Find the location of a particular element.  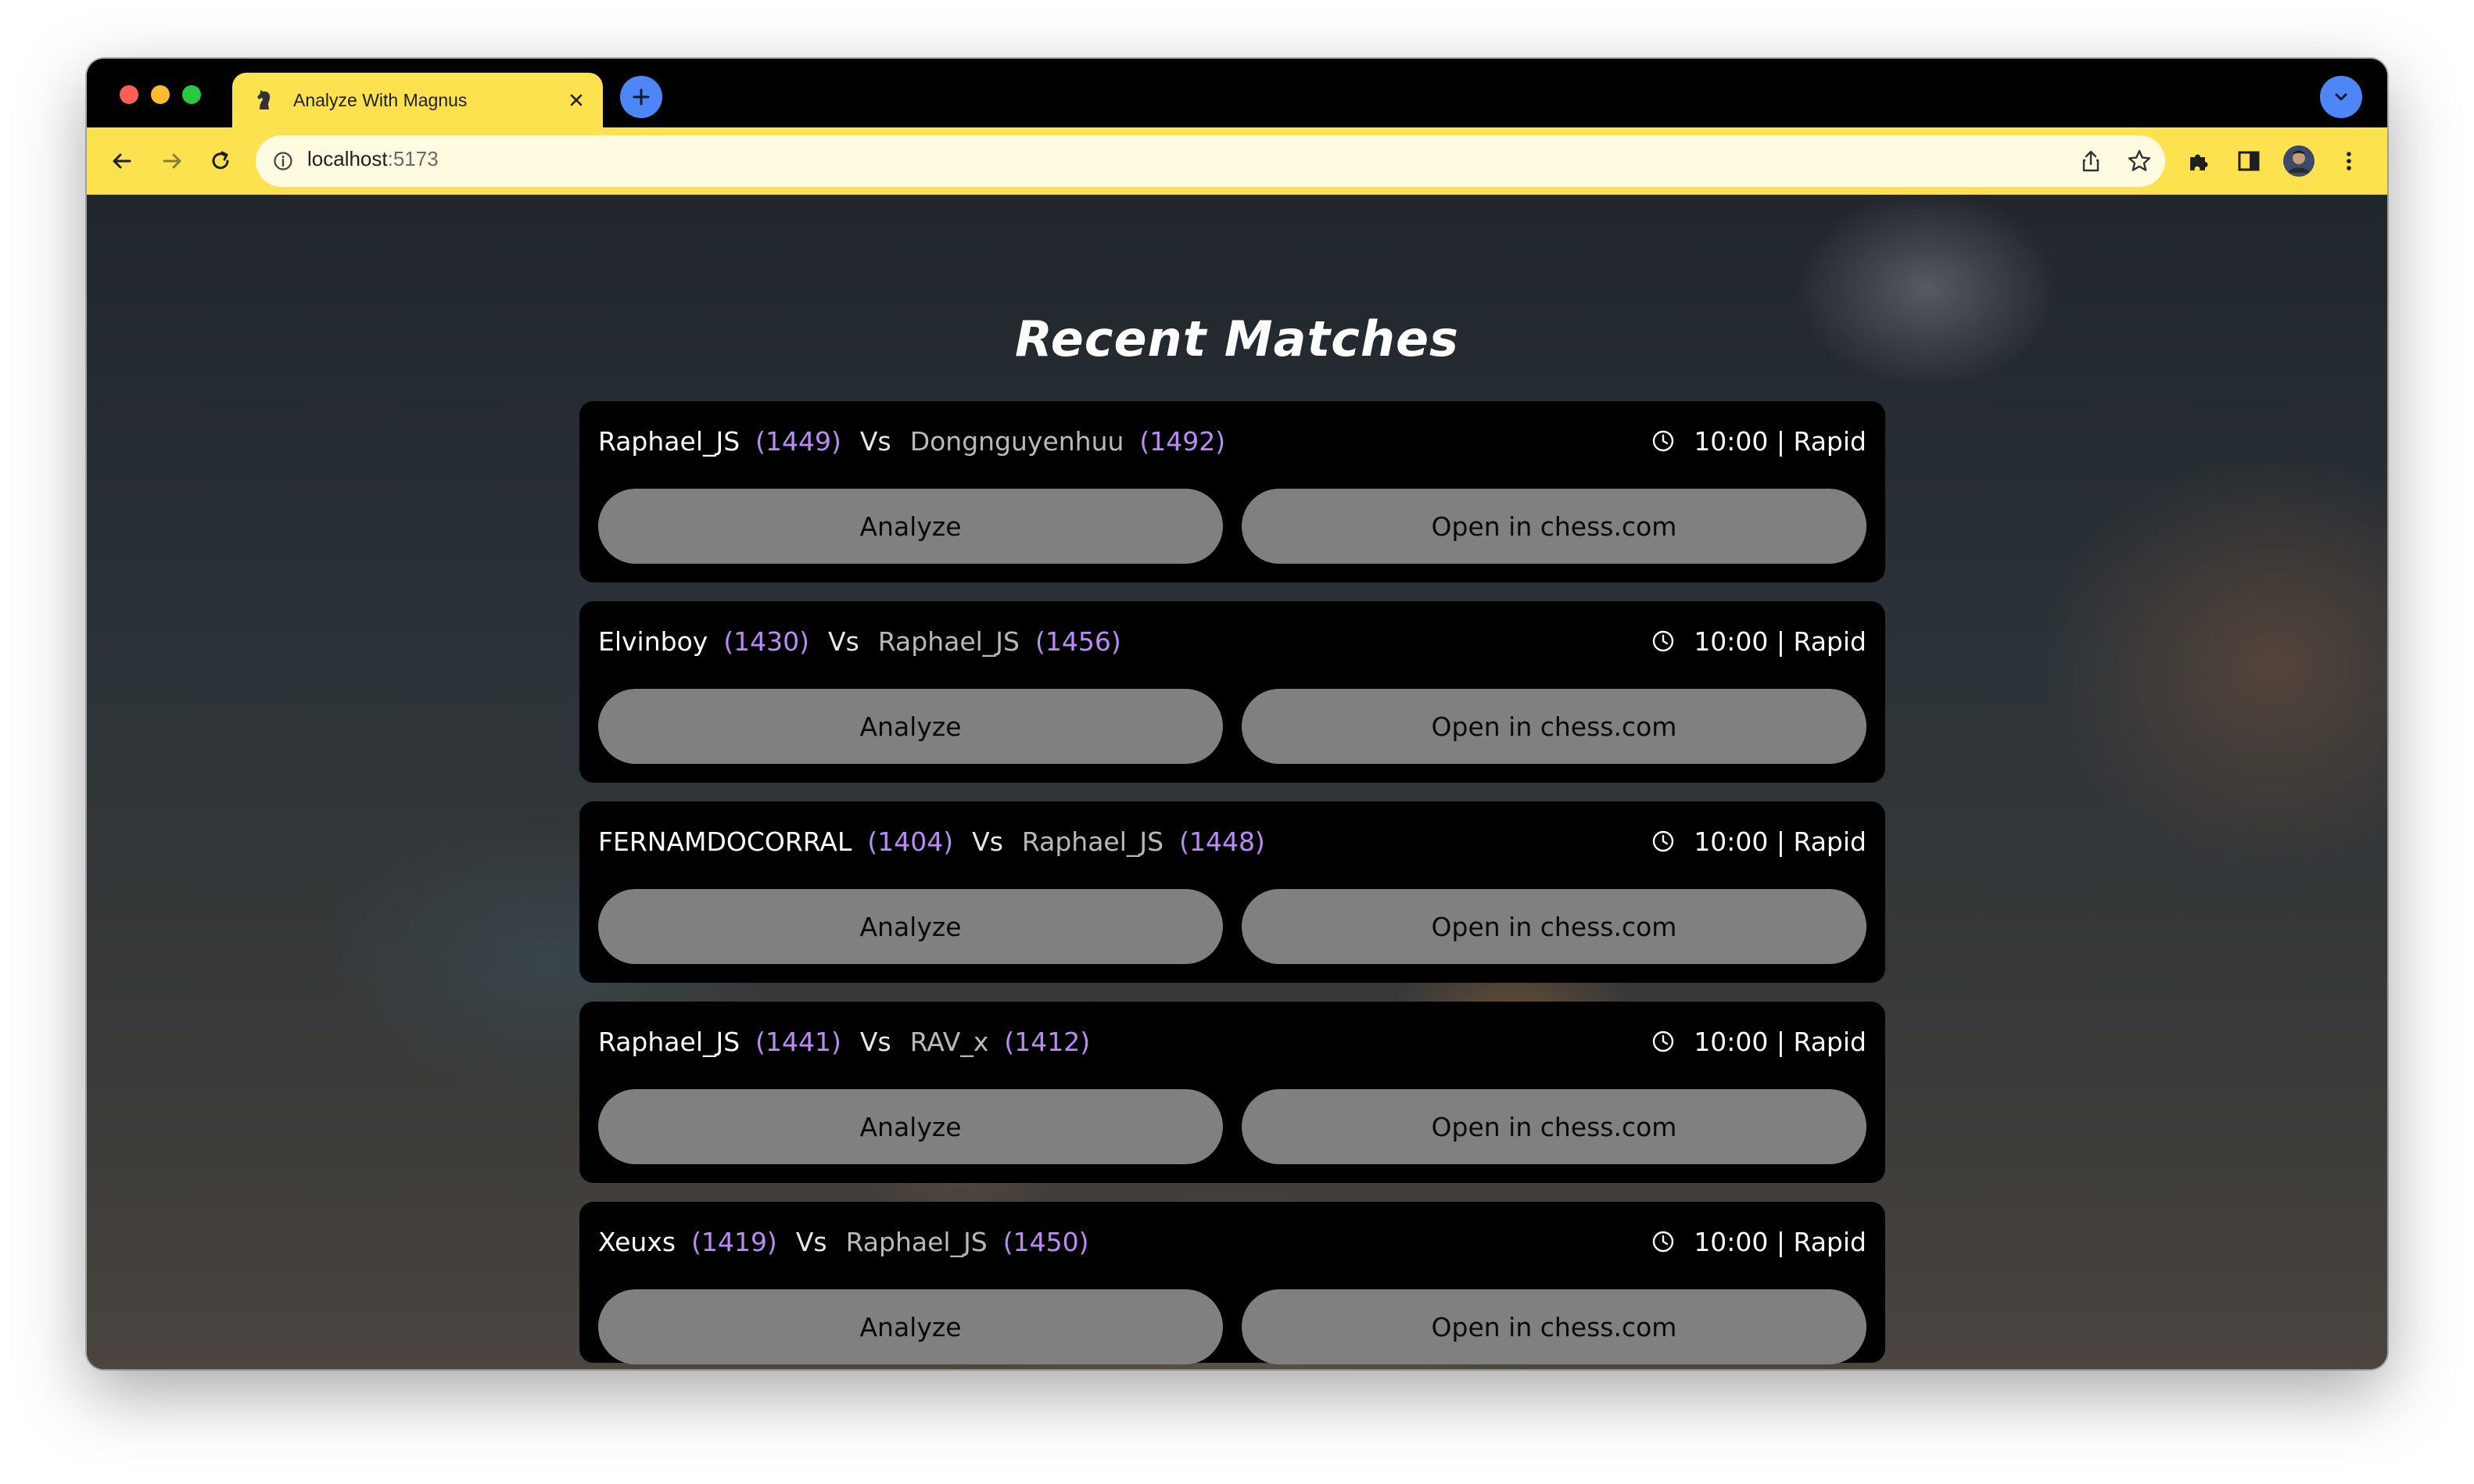

zoom-window-button is located at coordinates (191, 94).